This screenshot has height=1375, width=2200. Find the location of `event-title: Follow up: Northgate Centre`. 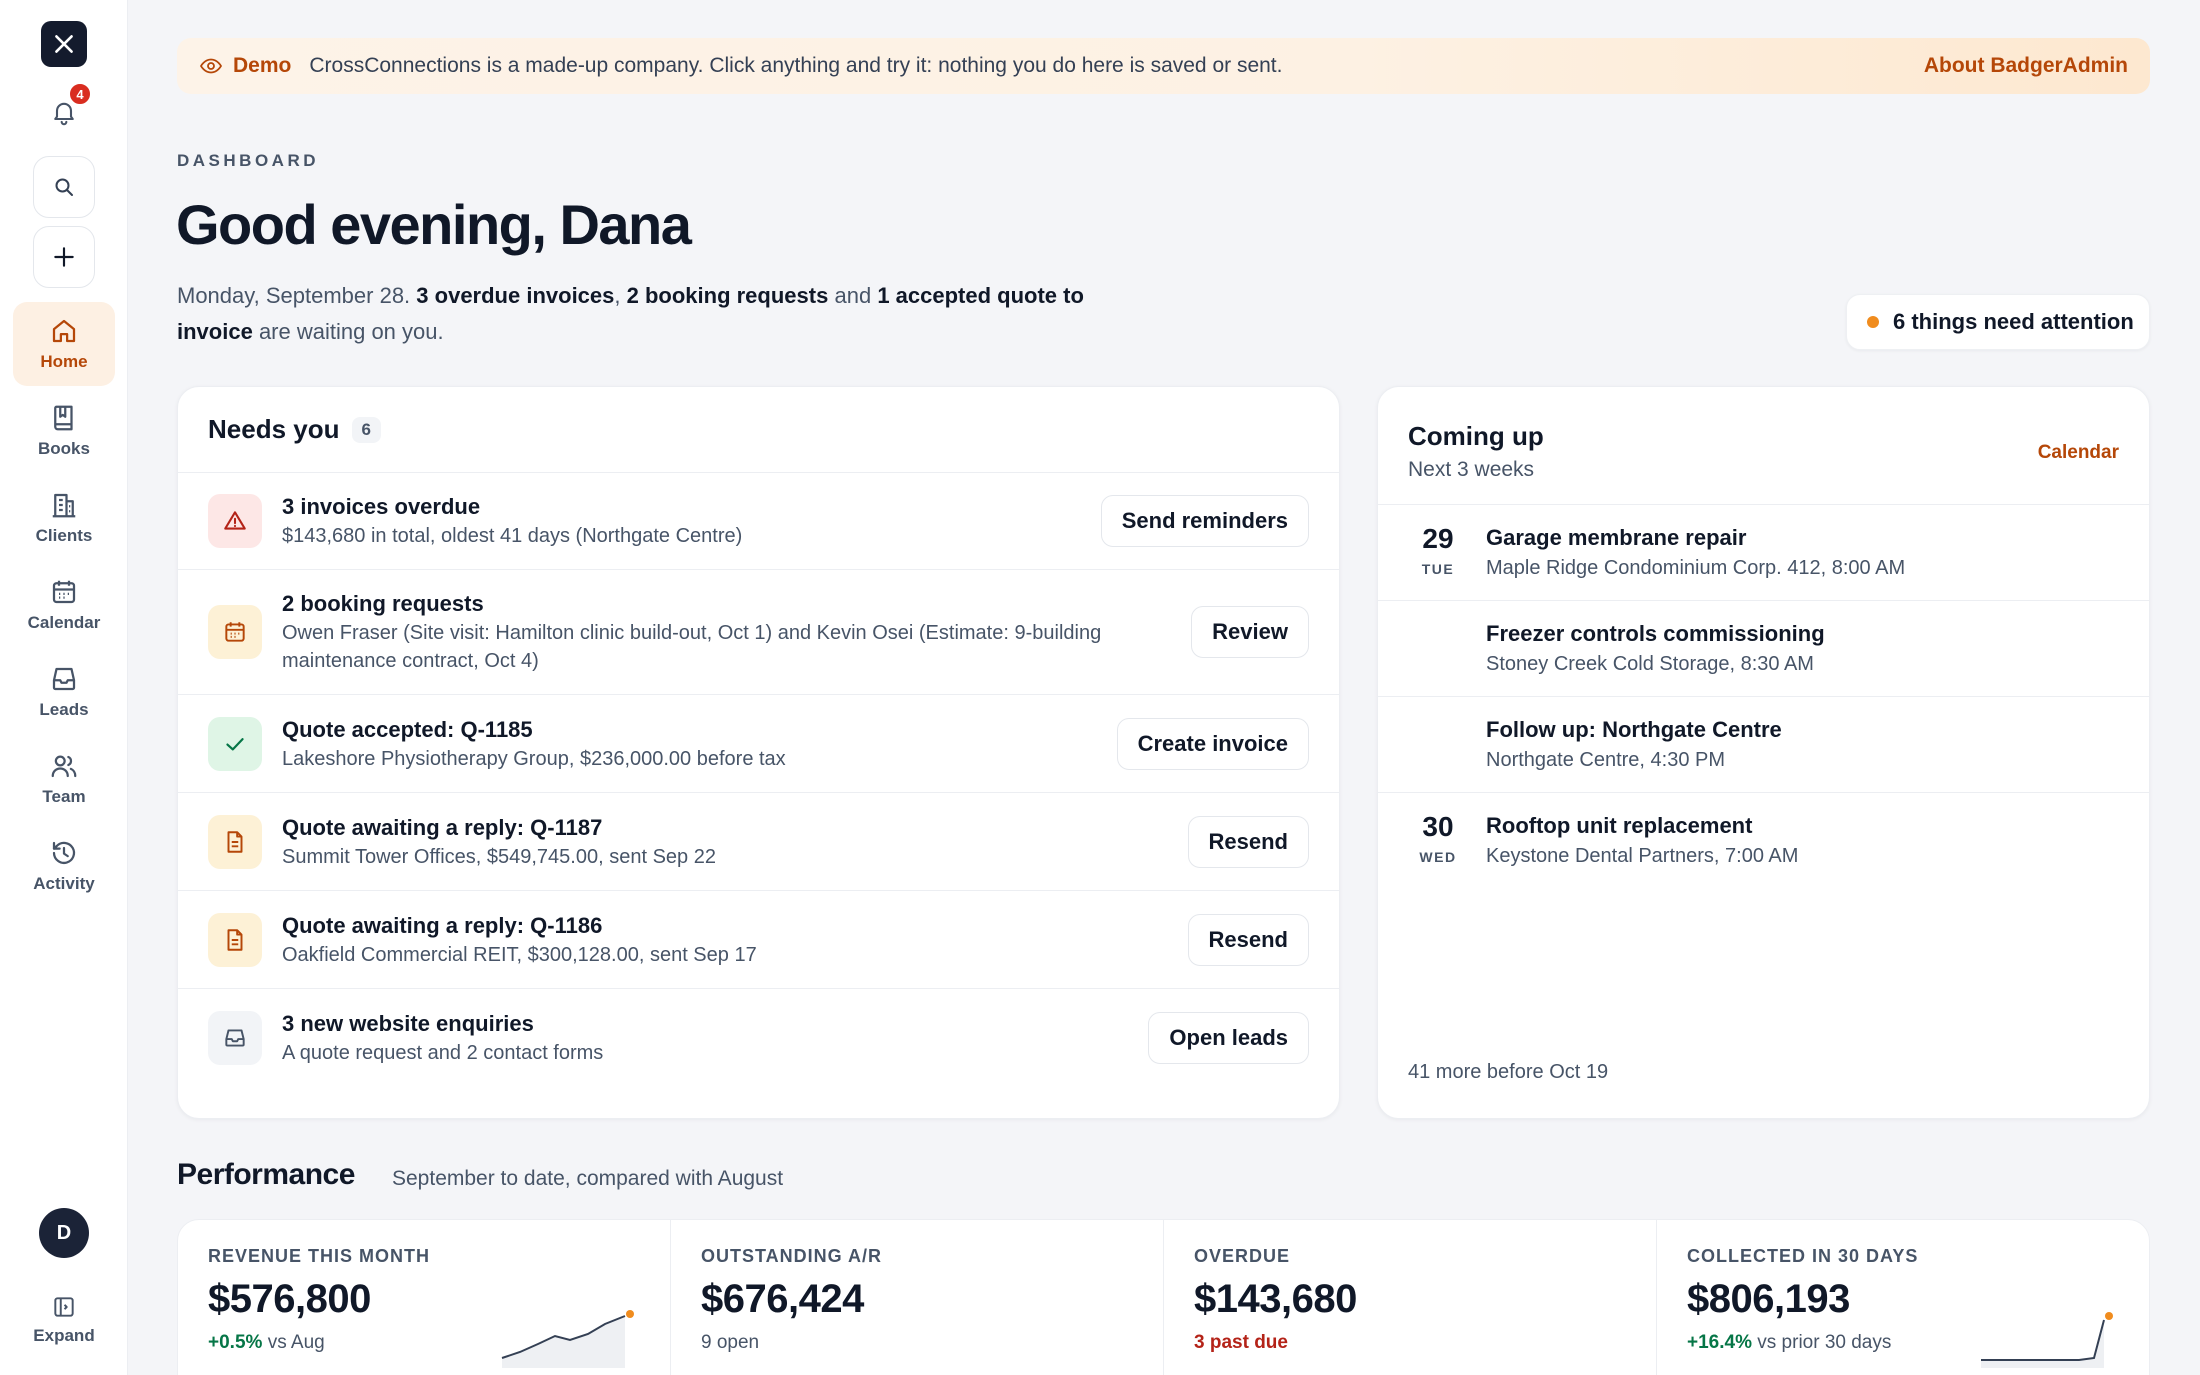

event-title: Follow up: Northgate Centre is located at coordinates (1634, 729).